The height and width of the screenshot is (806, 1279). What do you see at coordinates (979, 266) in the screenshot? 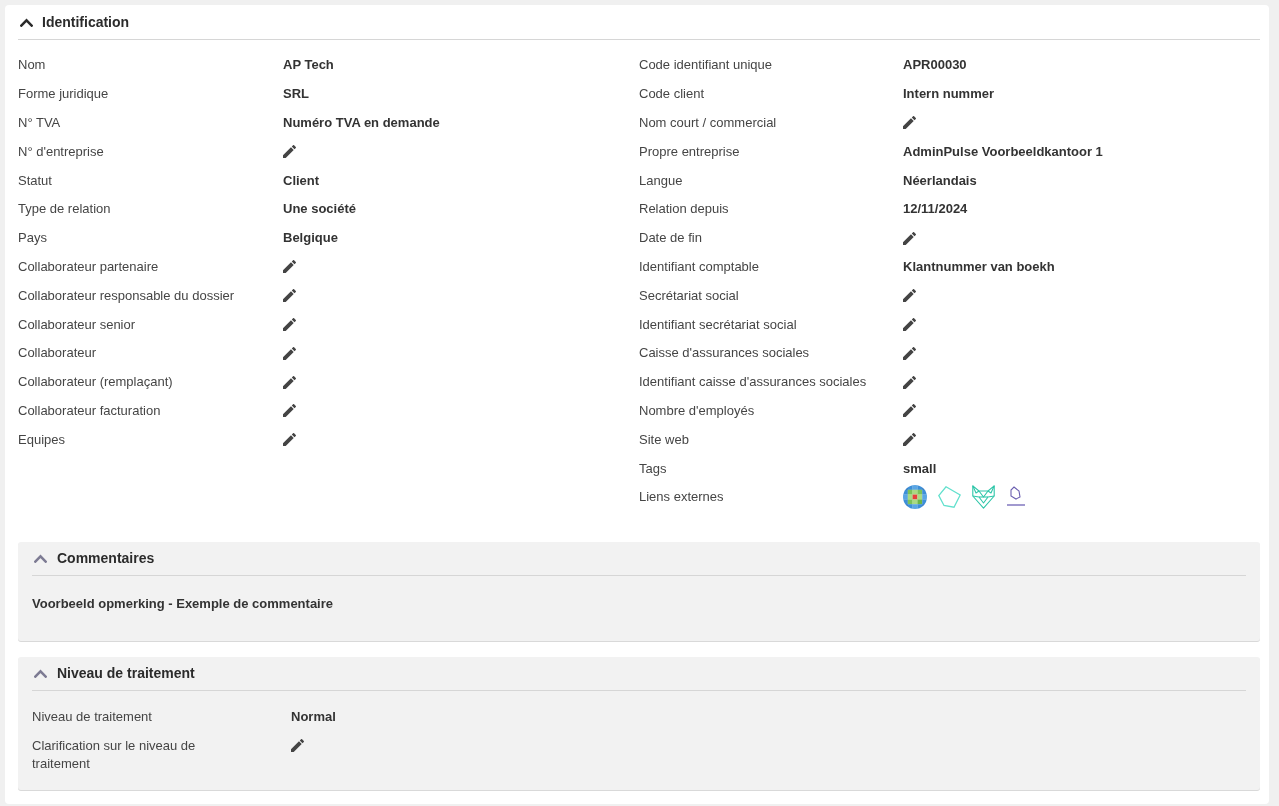
I see `field-value: Klantnummer van boekh` at bounding box center [979, 266].